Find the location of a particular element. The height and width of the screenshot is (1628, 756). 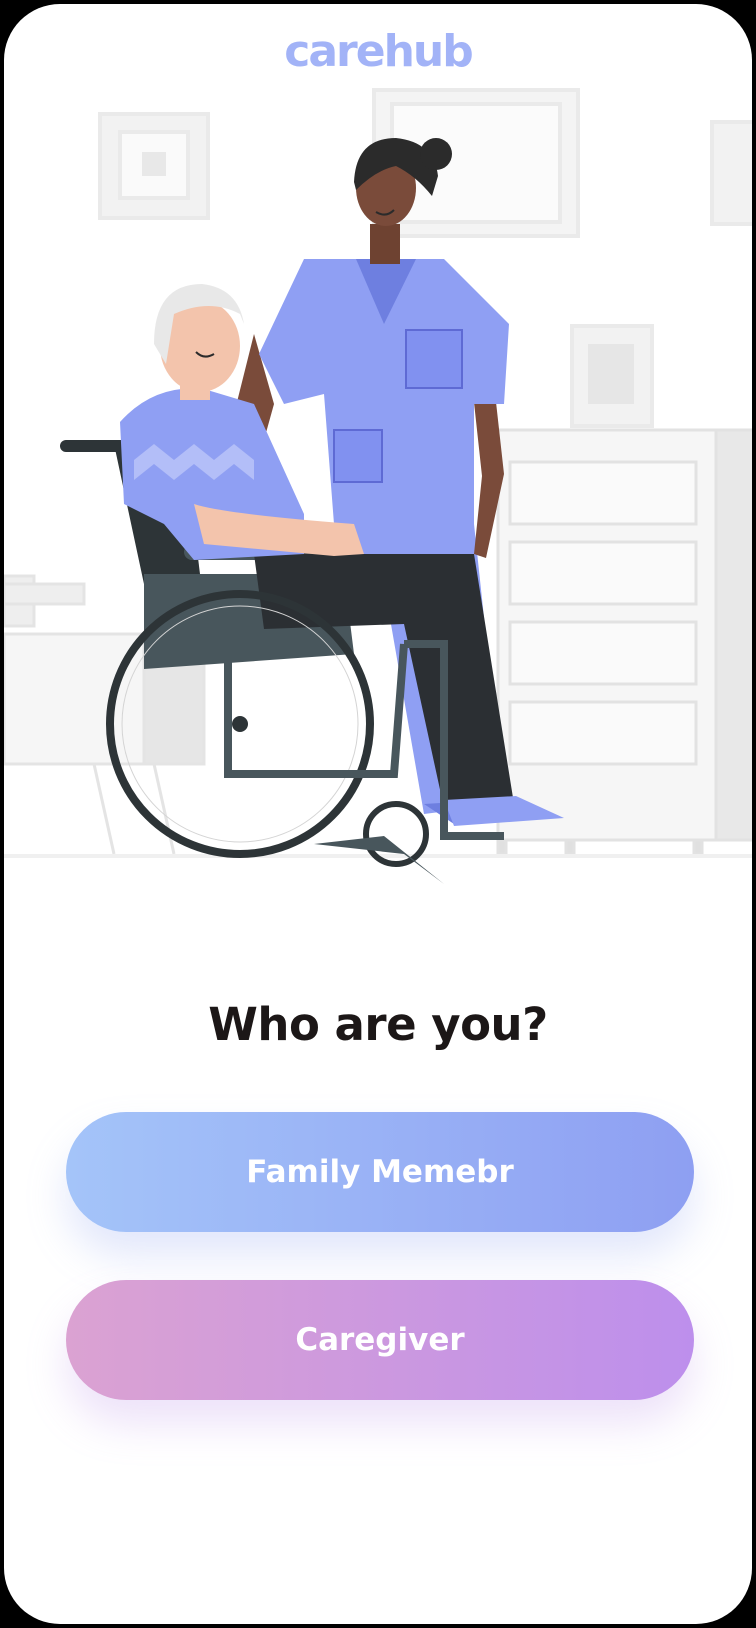

caregiver-button: Caregiver is located at coordinates (380, 1340).